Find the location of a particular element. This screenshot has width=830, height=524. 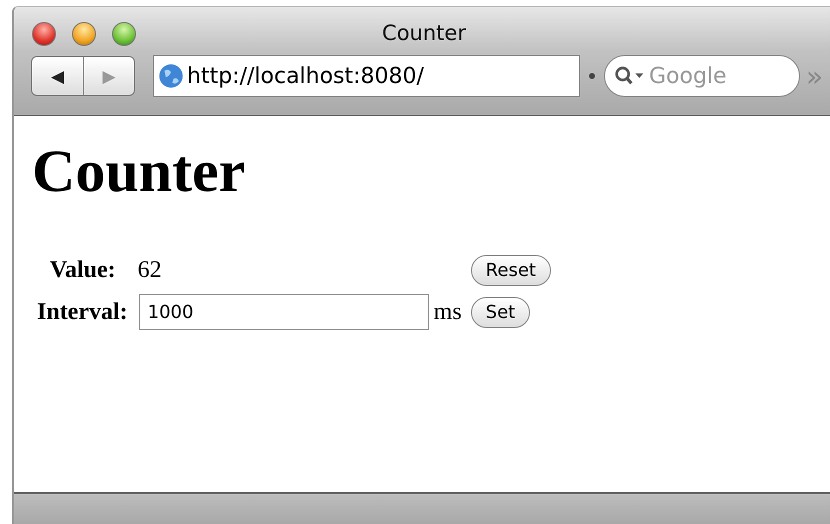

globe-icon is located at coordinates (171, 76).